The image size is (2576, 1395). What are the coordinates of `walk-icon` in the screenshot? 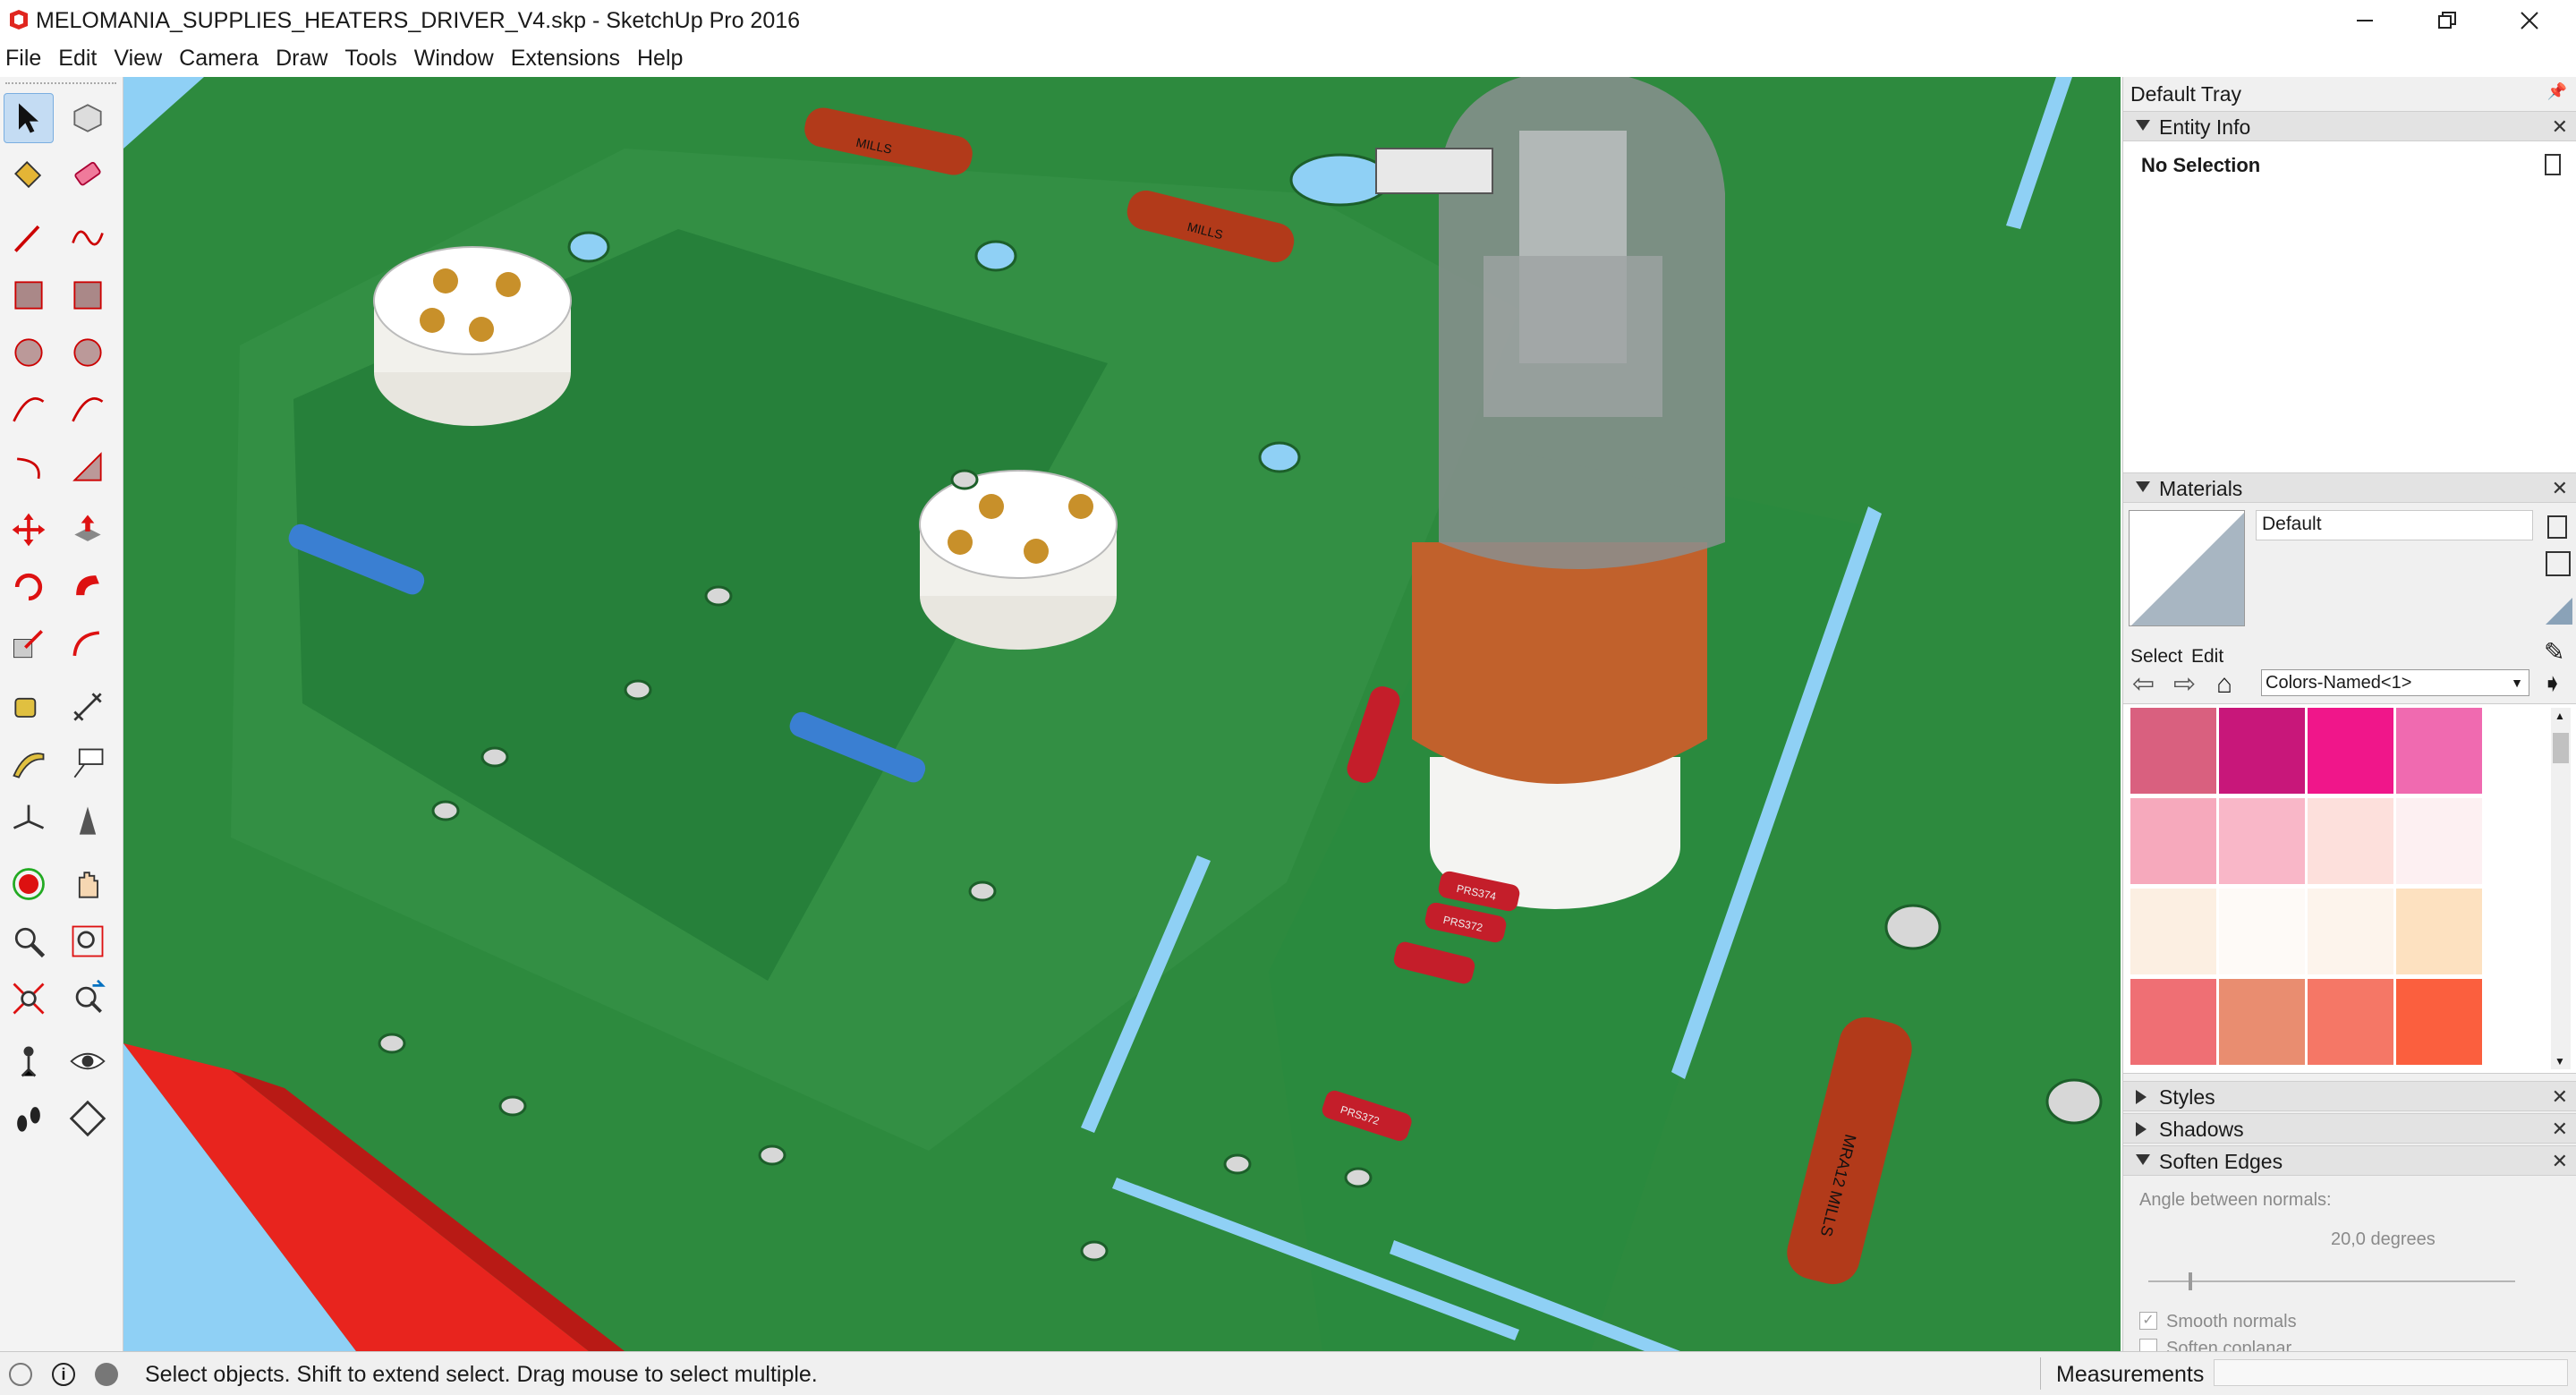 It's located at (29, 1118).